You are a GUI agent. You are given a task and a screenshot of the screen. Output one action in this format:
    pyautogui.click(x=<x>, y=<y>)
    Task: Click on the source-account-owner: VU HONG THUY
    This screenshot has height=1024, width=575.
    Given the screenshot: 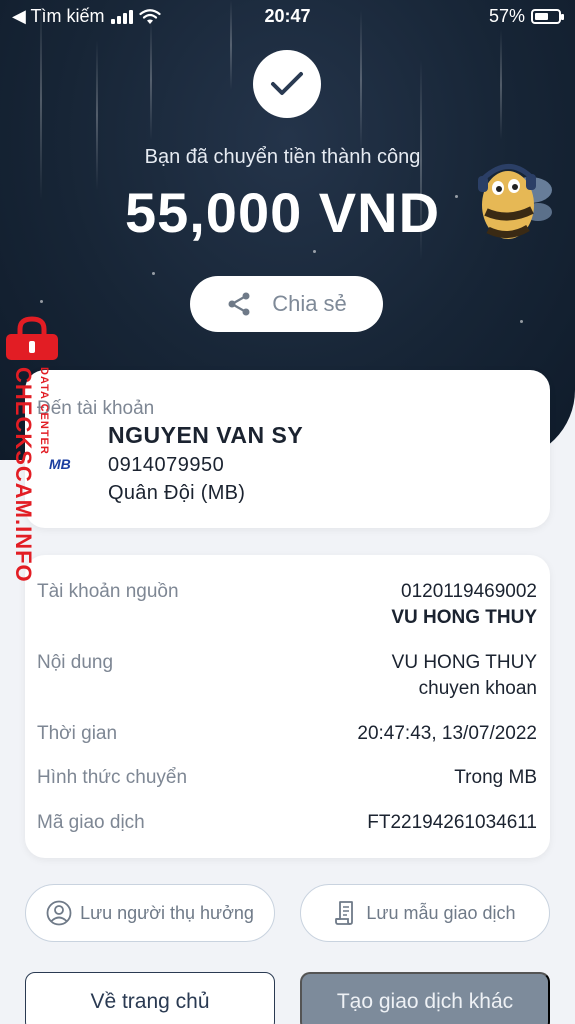 What is the action you would take?
    pyautogui.click(x=464, y=617)
    